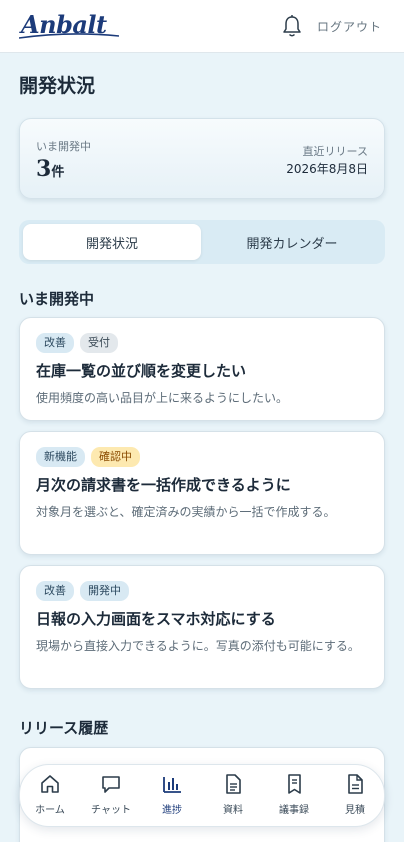  Describe the element at coordinates (156, 619) in the screenshot. I see `card-title: 日報の入力画面をスマホ対応にする` at that location.